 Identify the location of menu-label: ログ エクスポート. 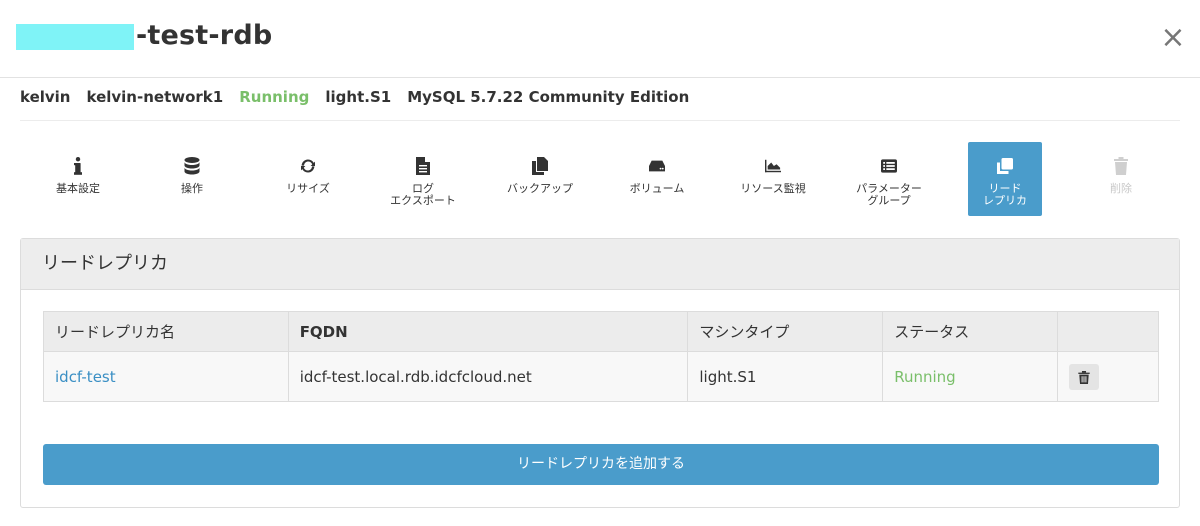
(423, 194).